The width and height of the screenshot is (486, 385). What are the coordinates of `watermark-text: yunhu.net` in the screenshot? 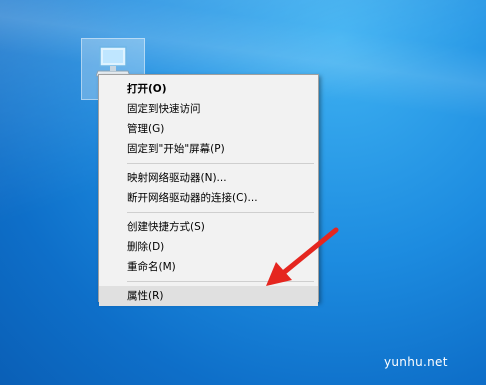 It's located at (416, 362).